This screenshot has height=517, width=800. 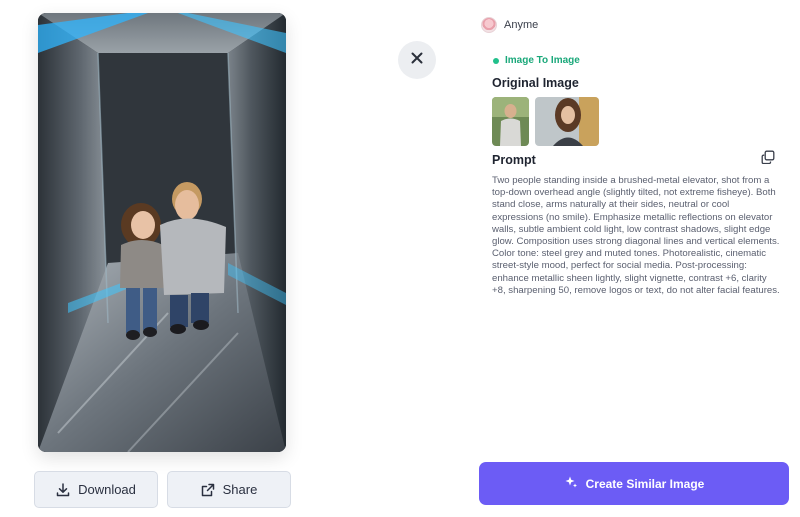 I want to click on mode-badge: Image To Image, so click(x=536, y=60).